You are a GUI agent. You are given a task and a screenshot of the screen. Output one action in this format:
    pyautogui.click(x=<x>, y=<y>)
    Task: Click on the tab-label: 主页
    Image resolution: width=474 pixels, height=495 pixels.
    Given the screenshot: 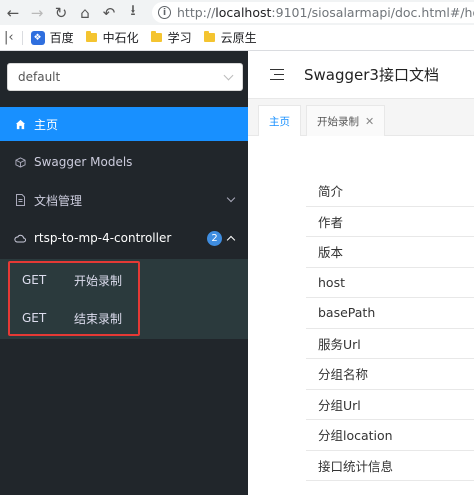 What is the action you would take?
    pyautogui.click(x=279, y=121)
    